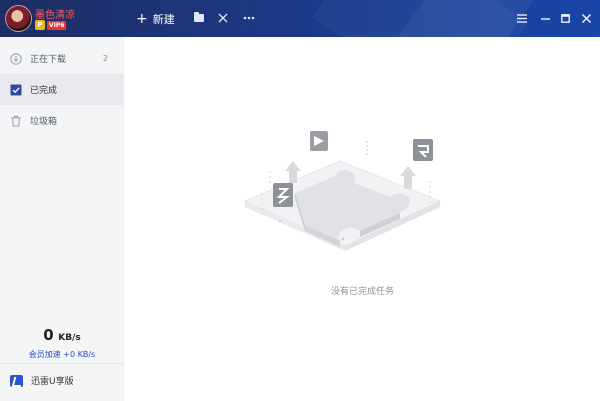 The width and height of the screenshot is (600, 401). I want to click on new-task-button: + 新建, so click(155, 19).